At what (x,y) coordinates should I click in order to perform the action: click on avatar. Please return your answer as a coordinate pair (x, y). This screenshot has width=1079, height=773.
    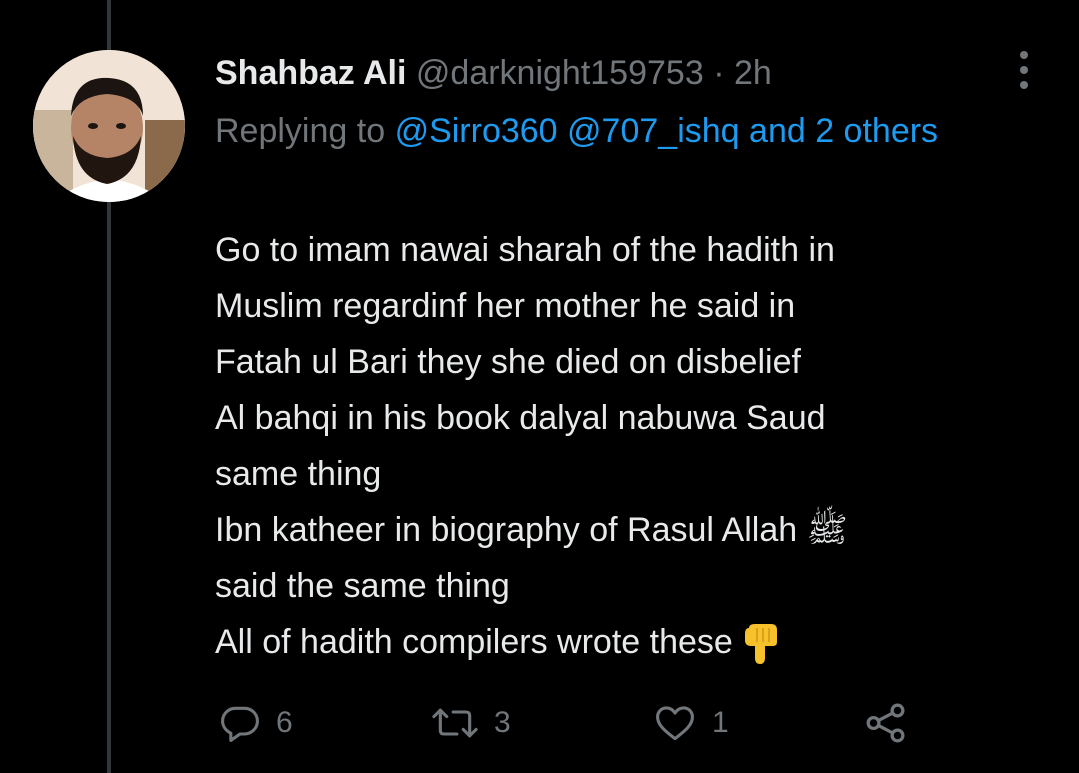
    Looking at the image, I should click on (109, 126).